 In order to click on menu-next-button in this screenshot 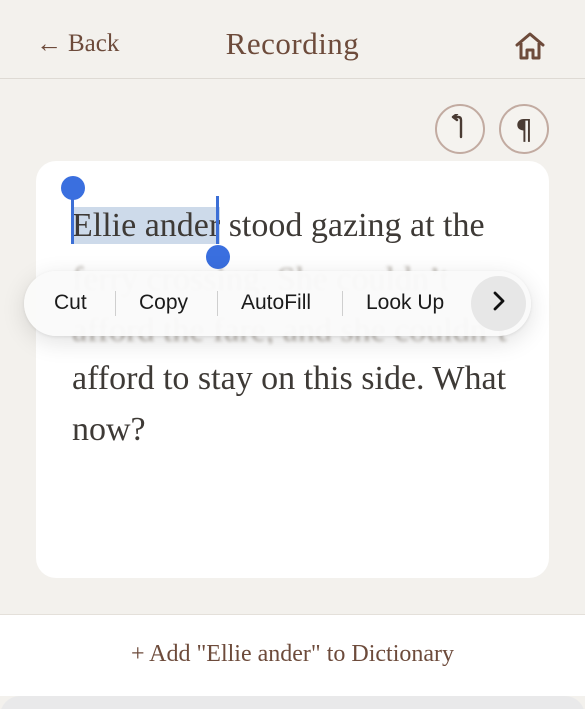, I will do `click(498, 303)`.